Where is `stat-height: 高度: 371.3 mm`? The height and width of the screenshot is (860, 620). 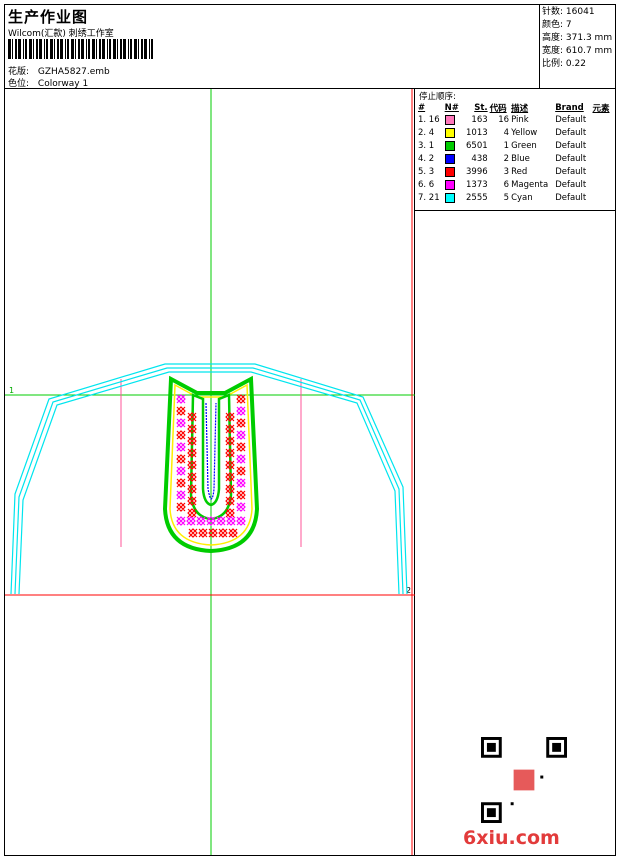
stat-height: 高度: 371.3 mm is located at coordinates (577, 38).